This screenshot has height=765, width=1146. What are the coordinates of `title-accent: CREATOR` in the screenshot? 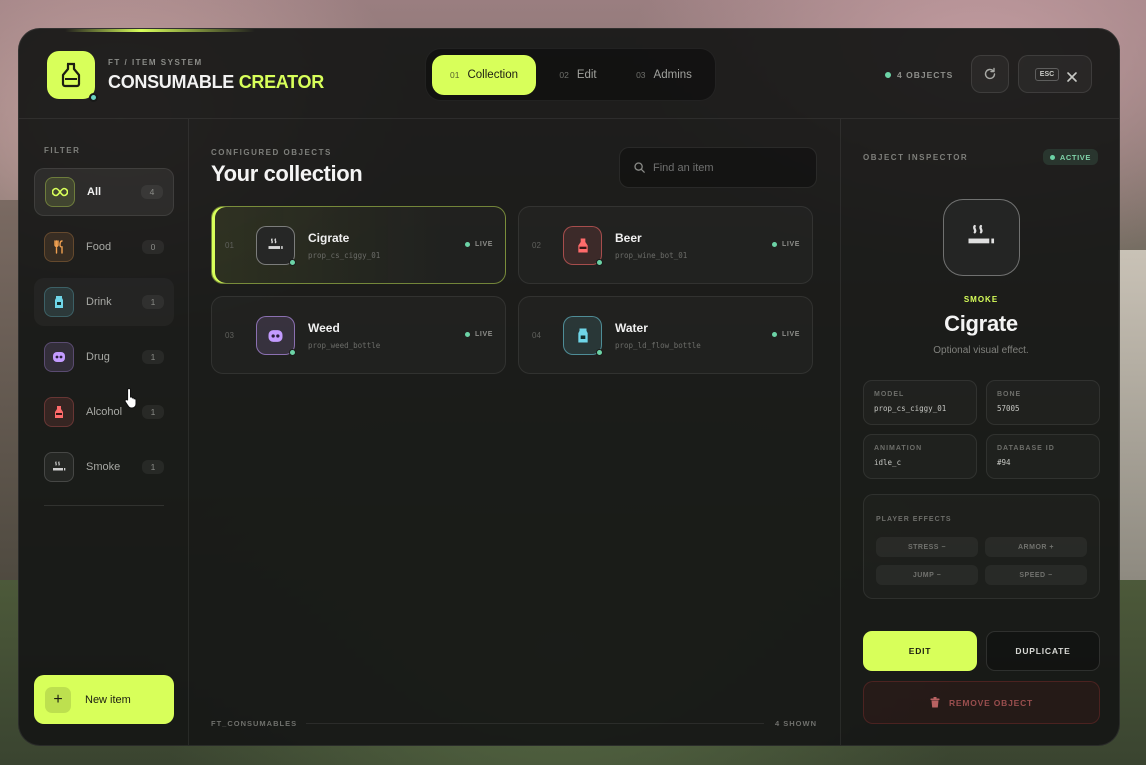 It's located at (281, 82).